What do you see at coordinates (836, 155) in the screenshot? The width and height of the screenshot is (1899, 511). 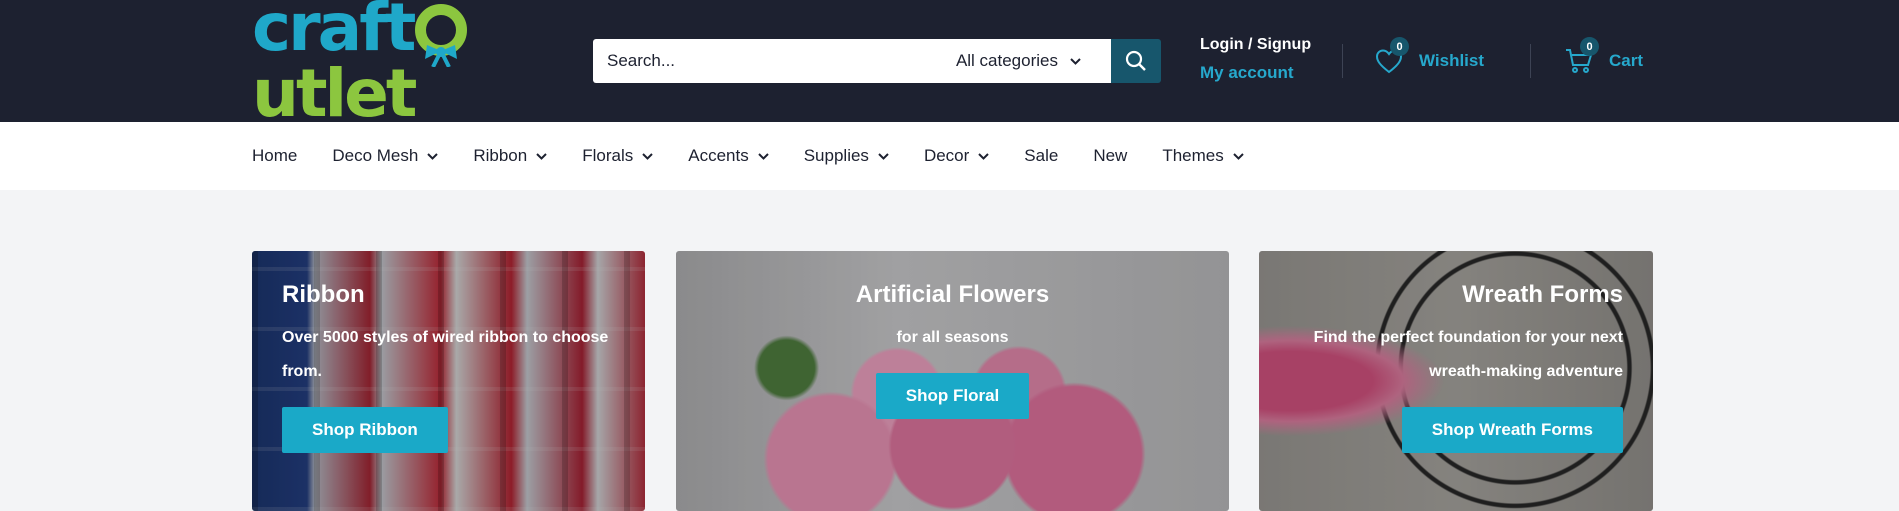 I see `nav-item-label: Supplies` at bounding box center [836, 155].